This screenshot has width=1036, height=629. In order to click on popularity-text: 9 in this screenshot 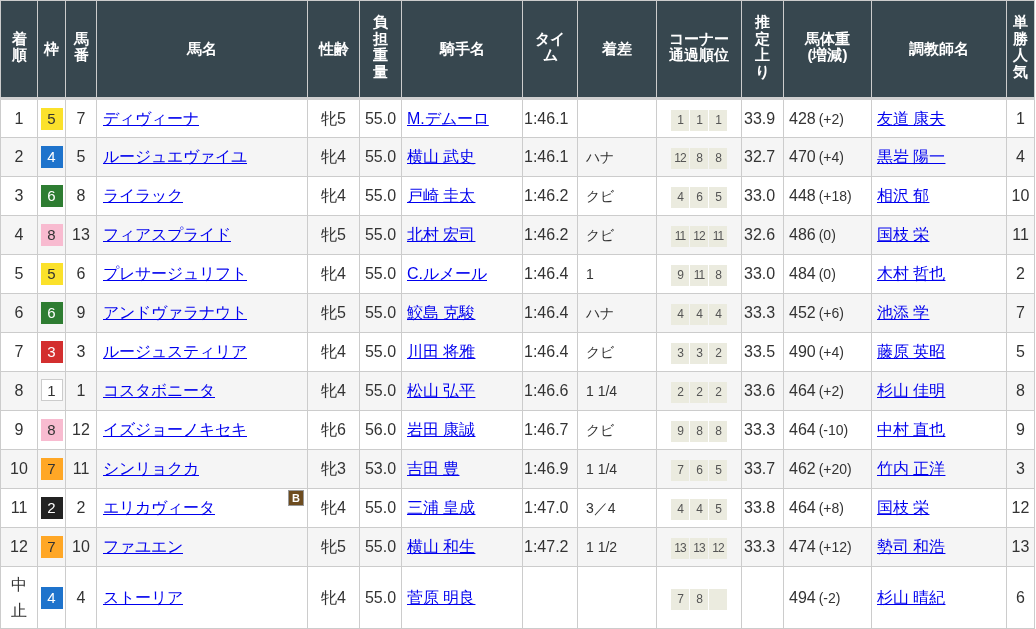, I will do `click(1020, 429)`.